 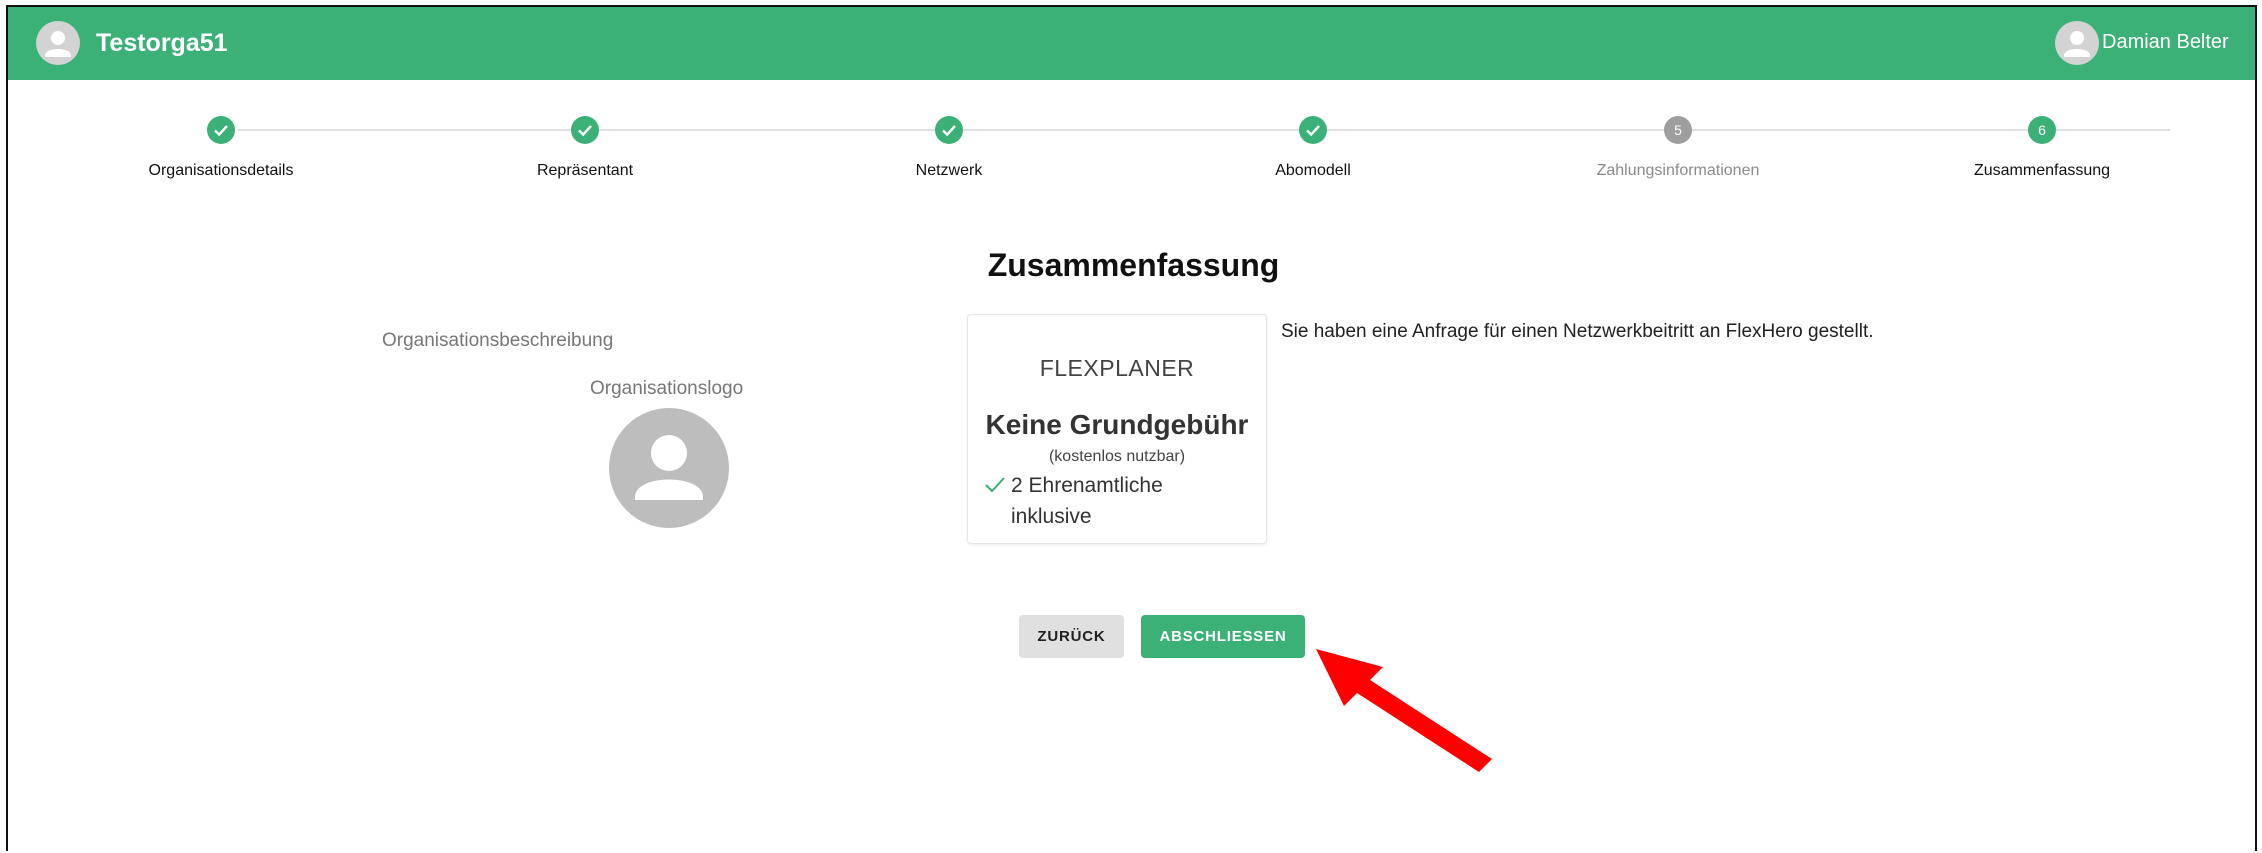 I want to click on org-logo-placeholder-icon, so click(x=669, y=468).